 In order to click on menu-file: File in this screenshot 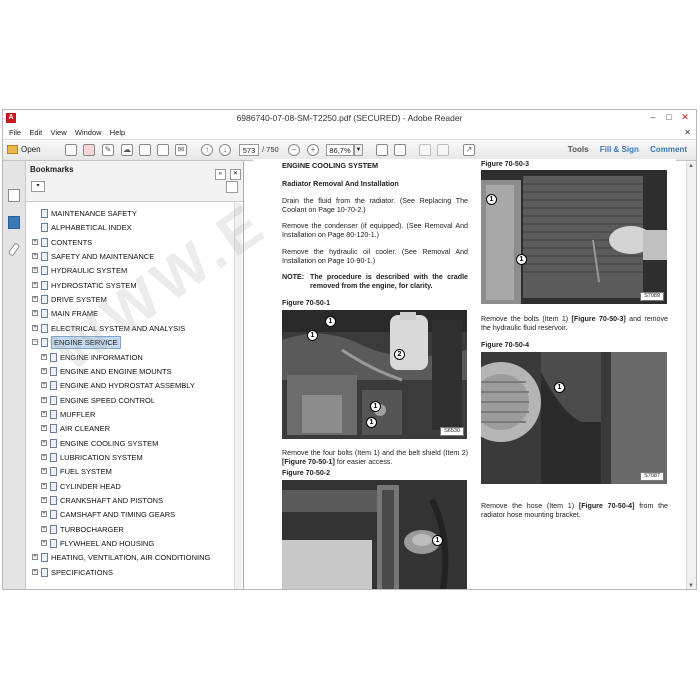, I will do `click(15, 132)`.